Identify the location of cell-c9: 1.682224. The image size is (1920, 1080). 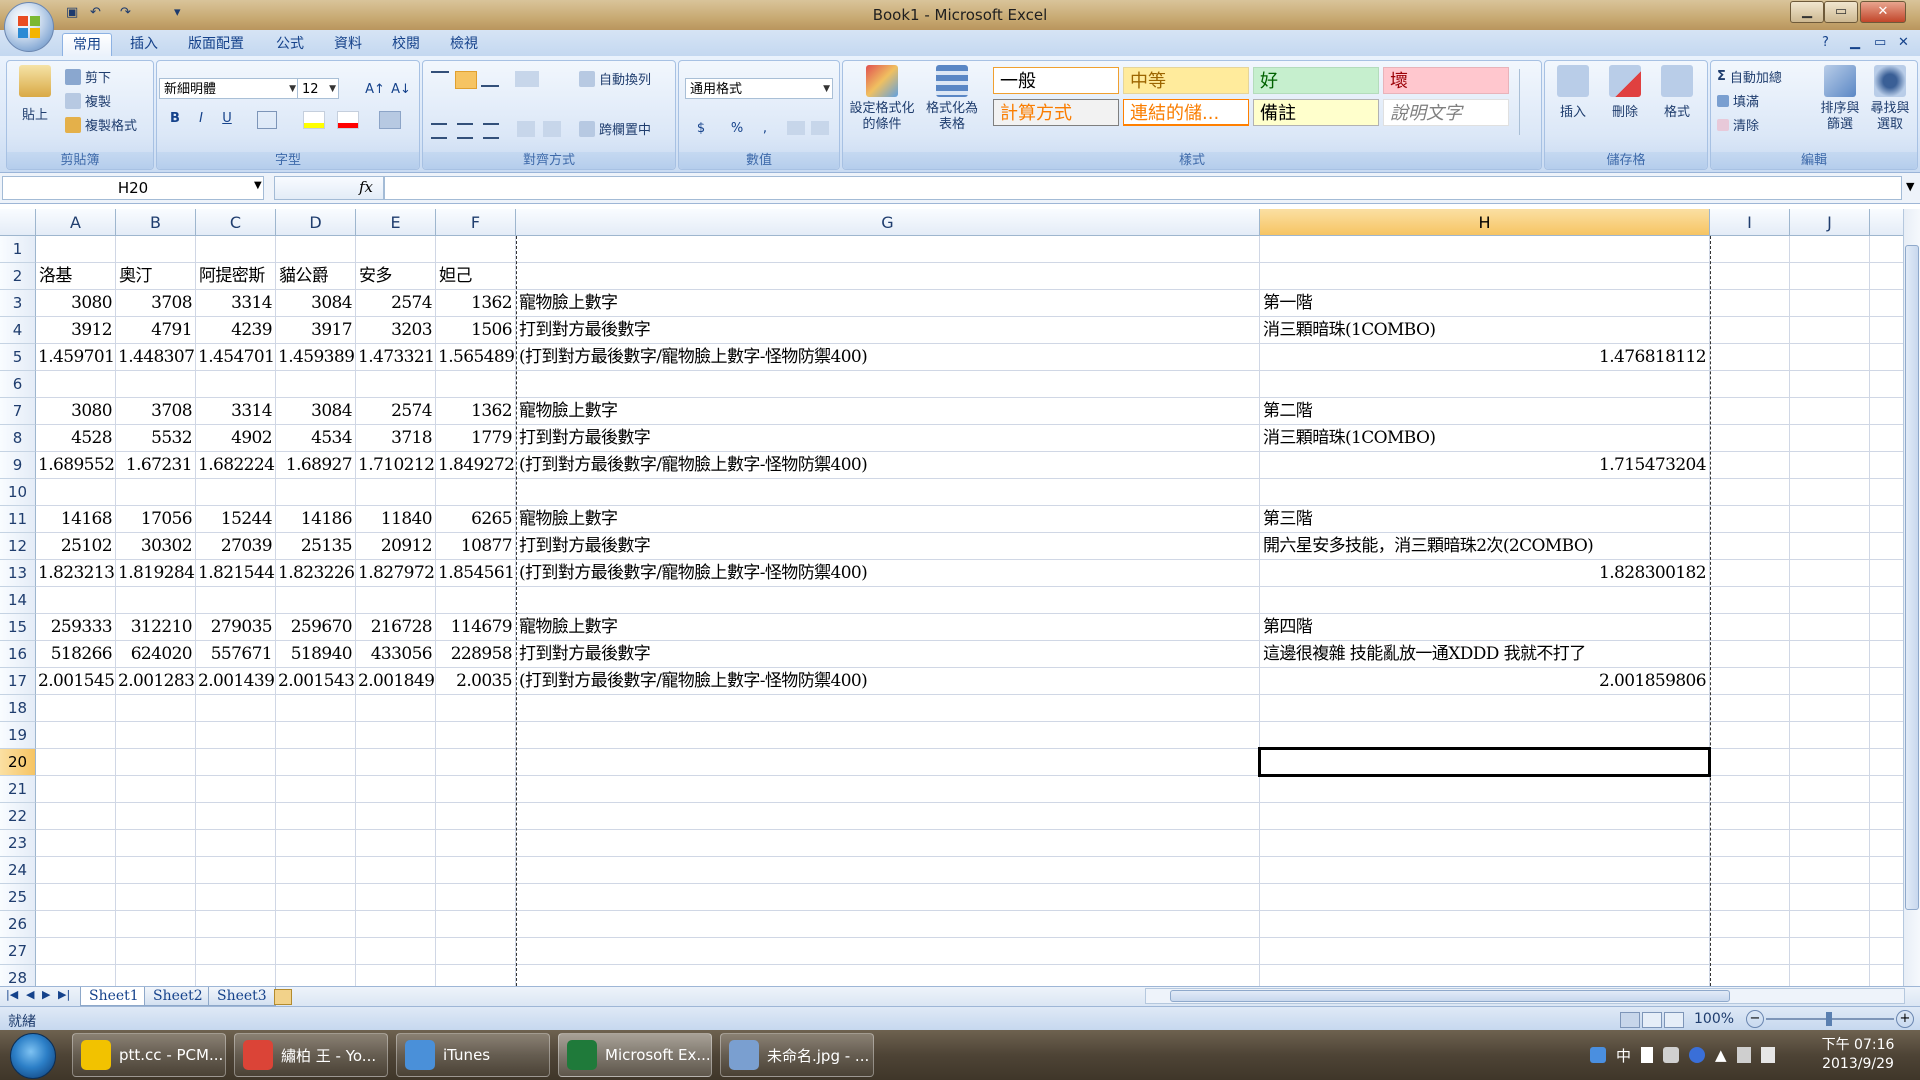
(236, 465).